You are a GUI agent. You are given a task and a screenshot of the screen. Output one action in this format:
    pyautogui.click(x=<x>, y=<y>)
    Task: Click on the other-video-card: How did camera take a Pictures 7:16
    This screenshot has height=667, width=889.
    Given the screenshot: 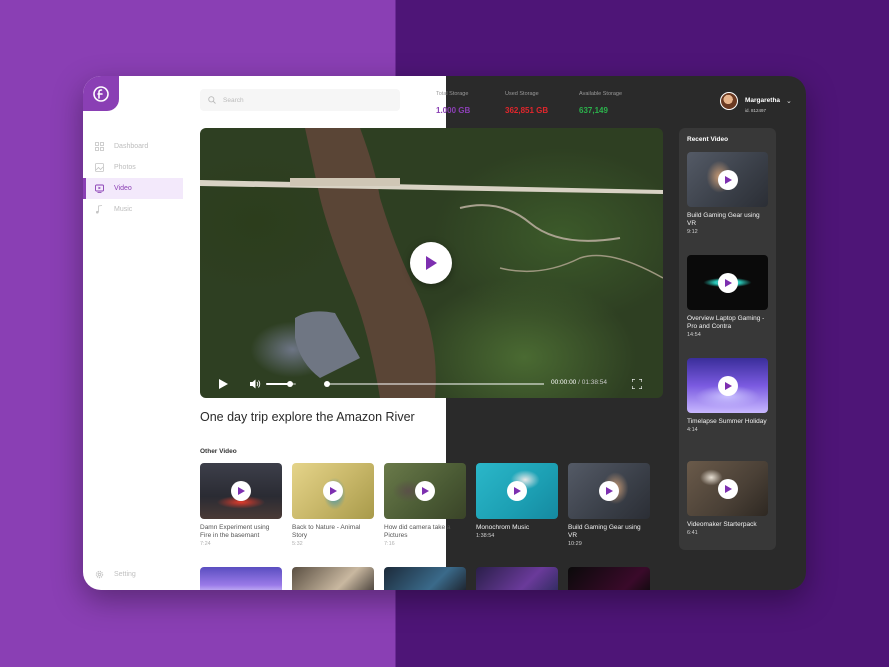 What is the action you would take?
    pyautogui.click(x=425, y=505)
    